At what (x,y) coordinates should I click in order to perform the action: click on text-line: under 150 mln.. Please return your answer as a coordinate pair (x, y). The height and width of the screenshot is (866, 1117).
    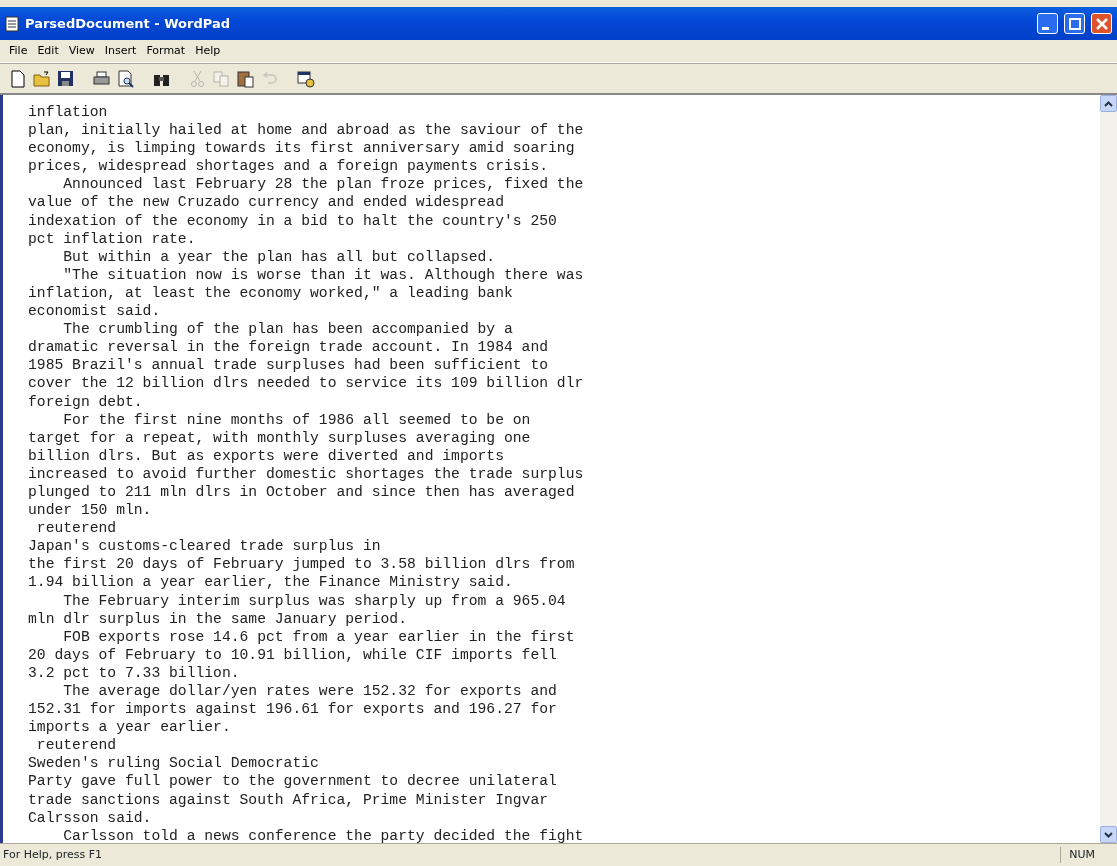
    Looking at the image, I should click on (90, 510).